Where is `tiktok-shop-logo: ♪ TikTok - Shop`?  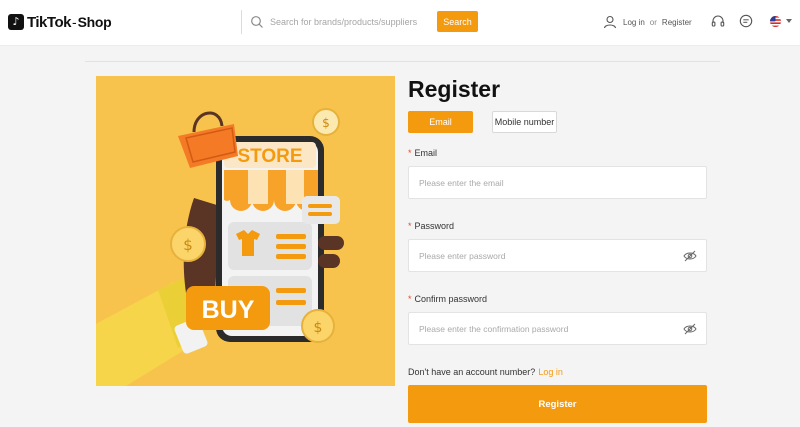 tiktok-shop-logo: ♪ TikTok - Shop is located at coordinates (60, 22).